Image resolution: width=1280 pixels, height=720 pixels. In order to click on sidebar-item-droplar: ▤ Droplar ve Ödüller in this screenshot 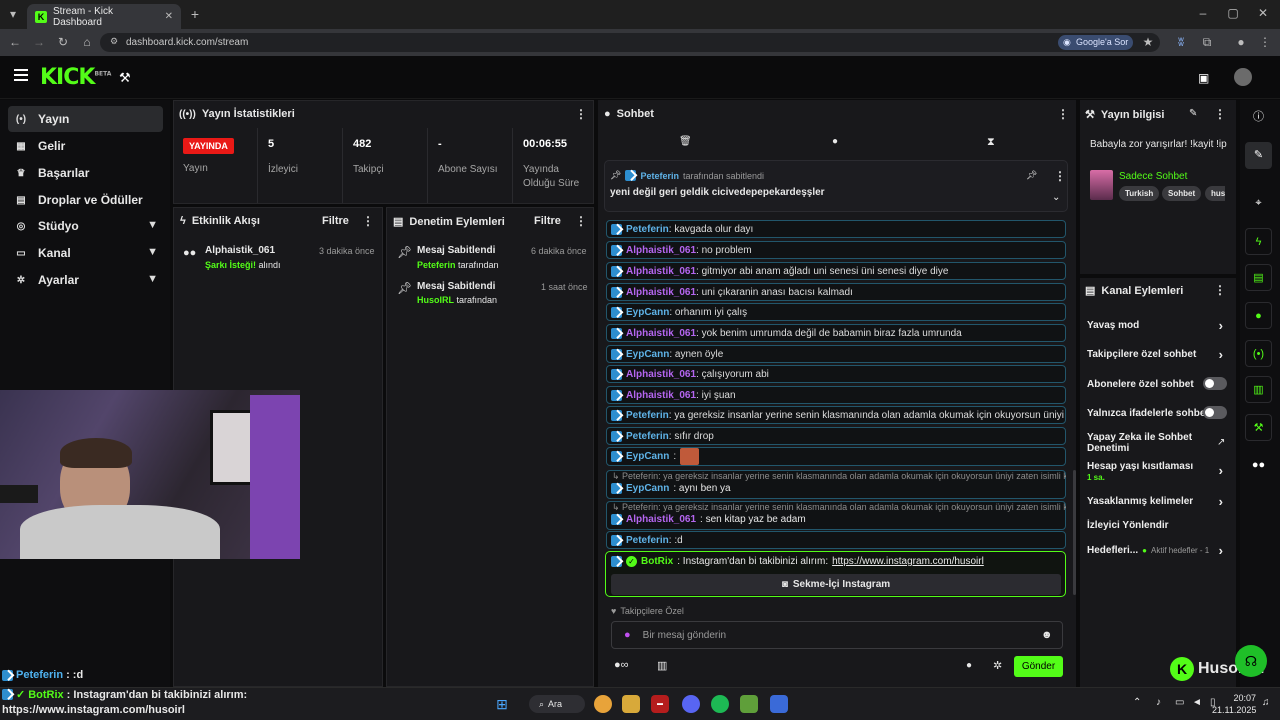, I will do `click(85, 200)`.